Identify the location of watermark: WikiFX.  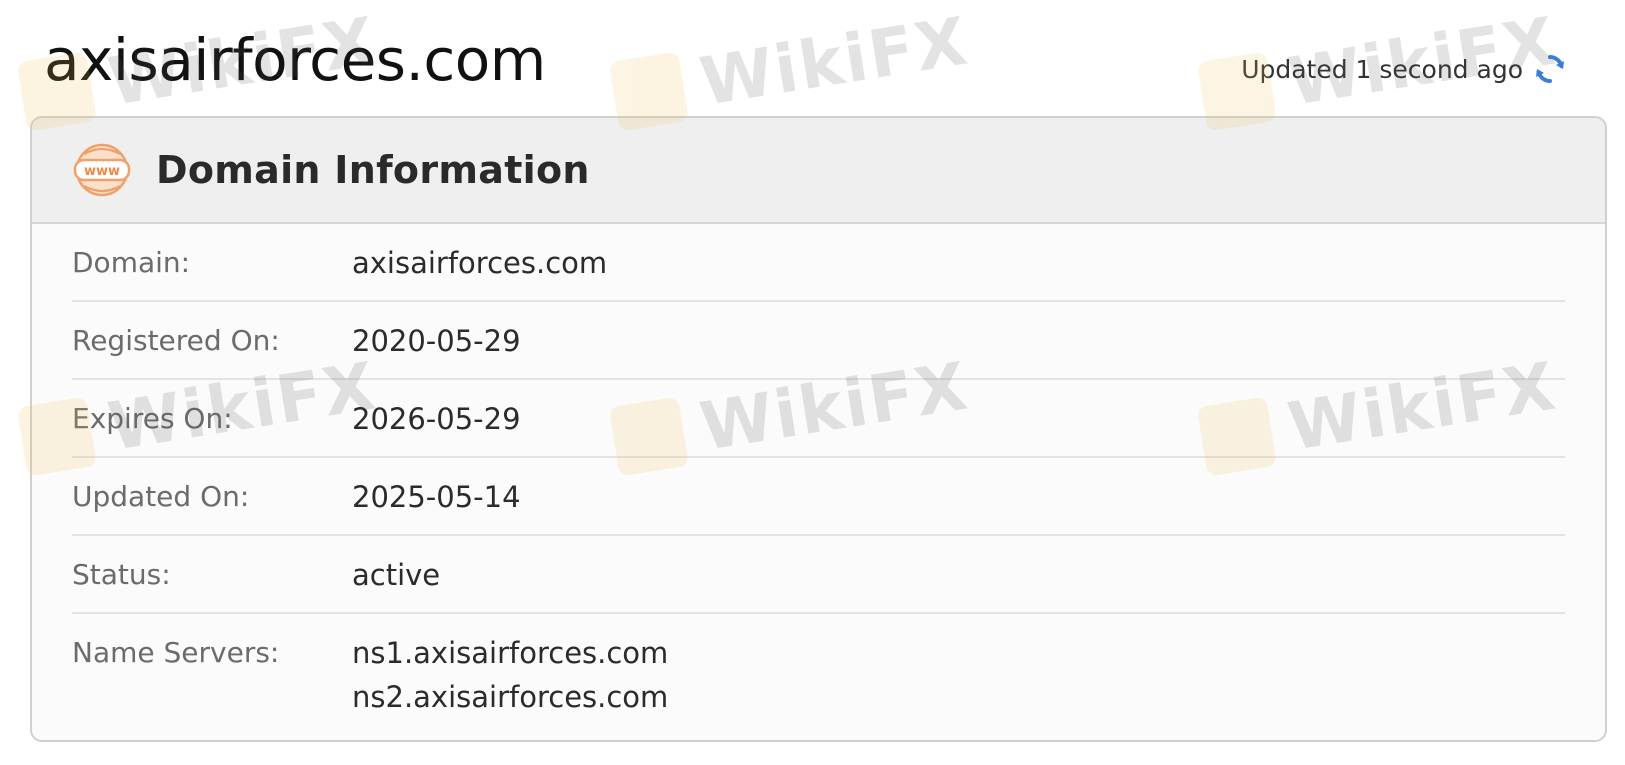
(791, 68).